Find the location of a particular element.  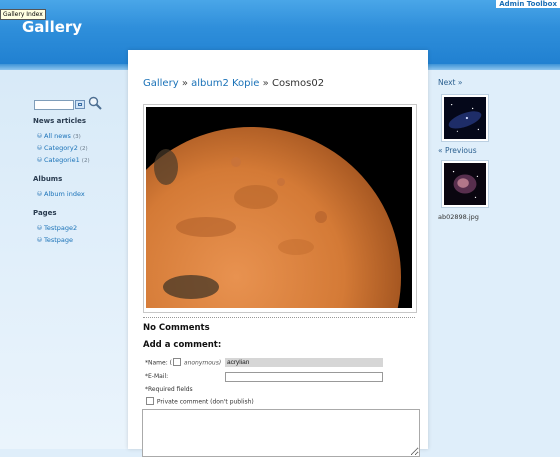

sidebar-item-testpage: + Testpage is located at coordinates (57, 241).